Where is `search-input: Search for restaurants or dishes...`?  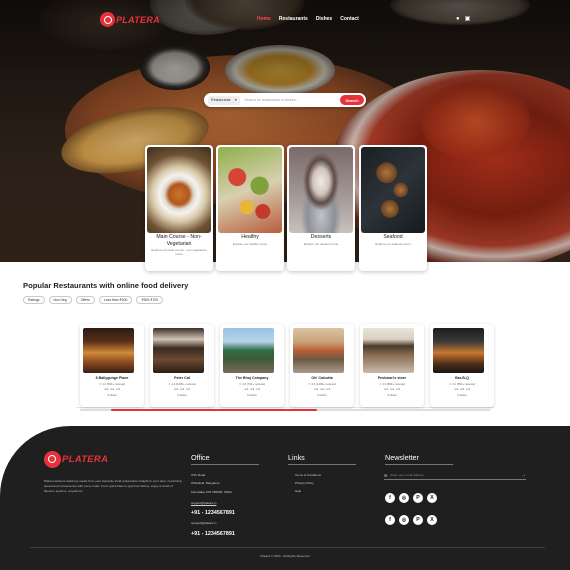
search-input: Search for restaurants or dishes... is located at coordinates (292, 100).